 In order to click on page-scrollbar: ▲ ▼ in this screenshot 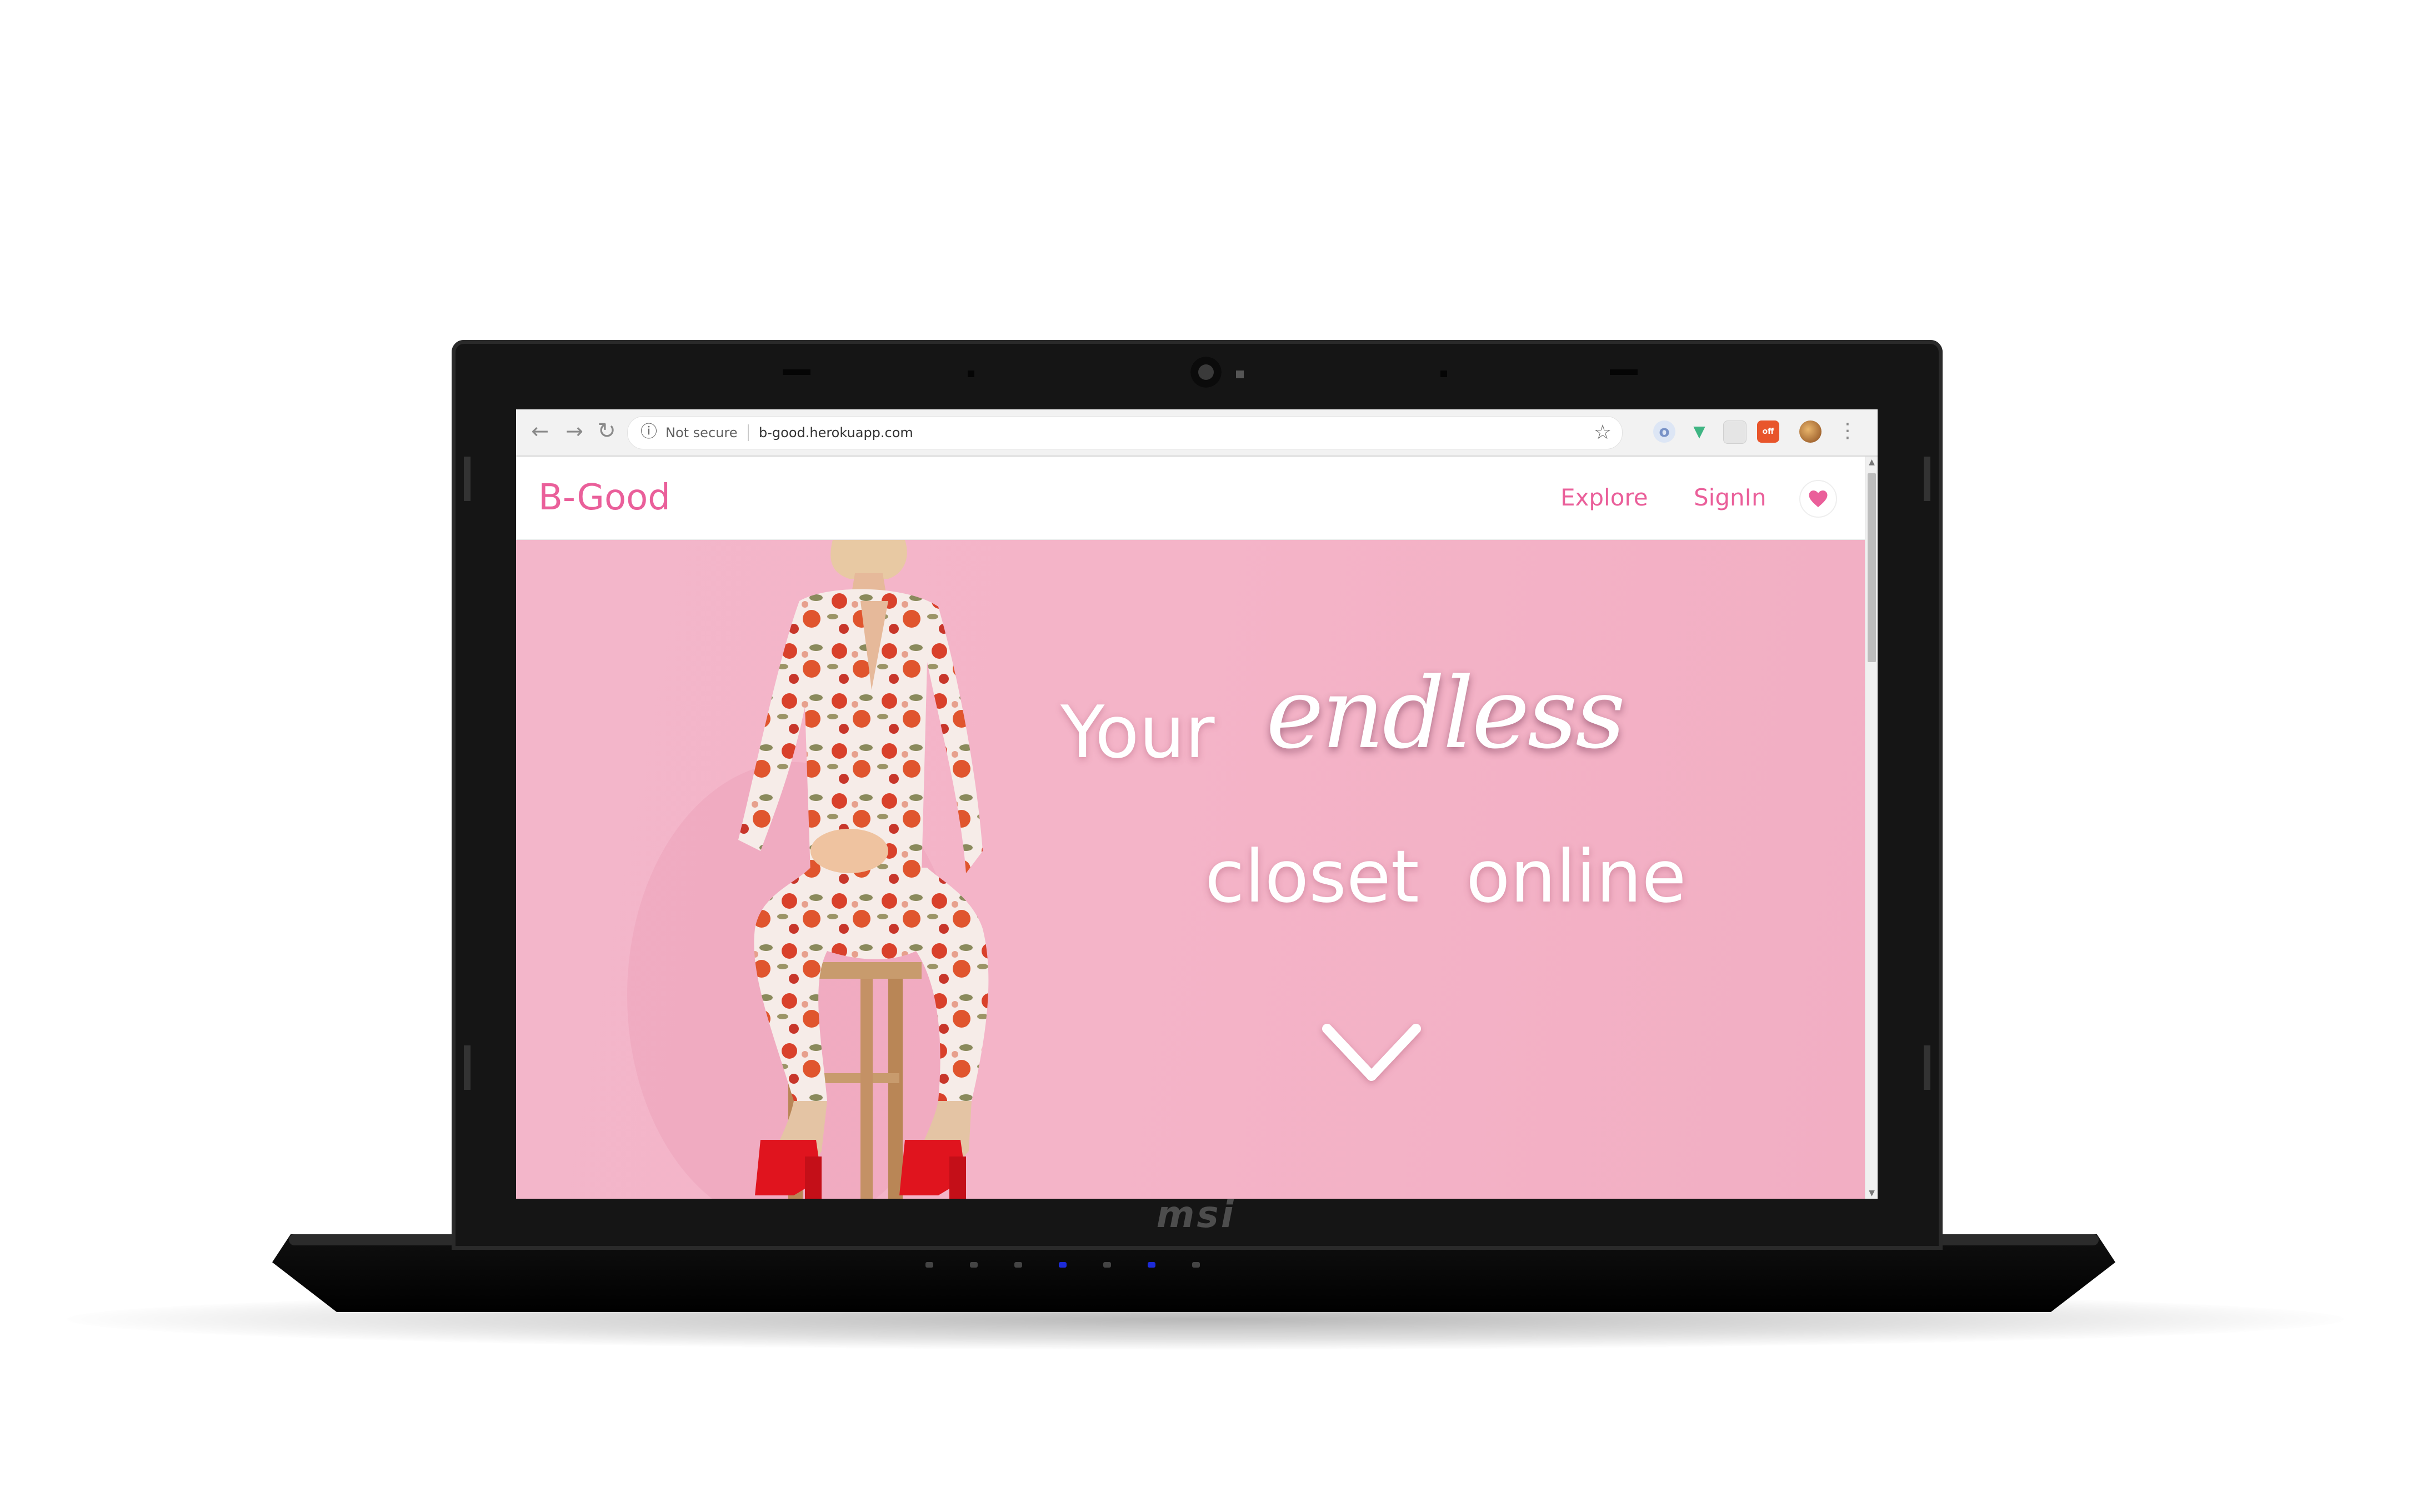, I will do `click(1872, 828)`.